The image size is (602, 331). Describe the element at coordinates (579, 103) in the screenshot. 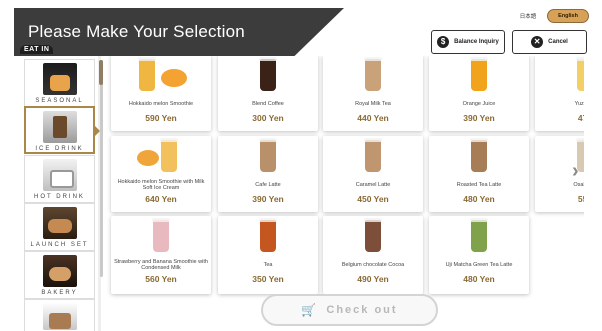

I see `menu-item-name: Yuzu(Cit` at that location.